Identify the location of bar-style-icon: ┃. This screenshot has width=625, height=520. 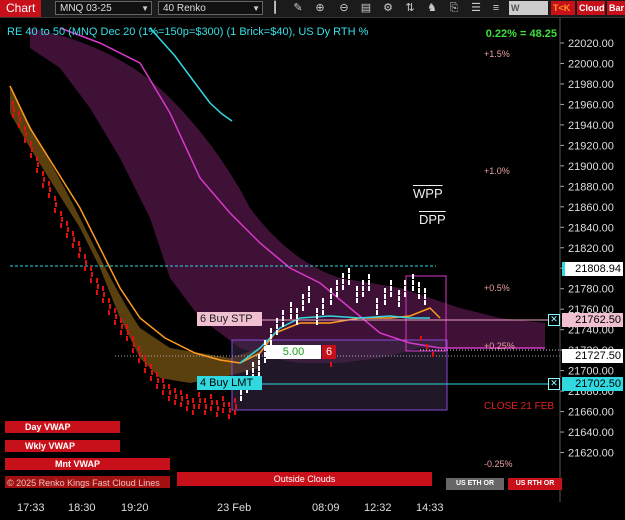
(275, 8).